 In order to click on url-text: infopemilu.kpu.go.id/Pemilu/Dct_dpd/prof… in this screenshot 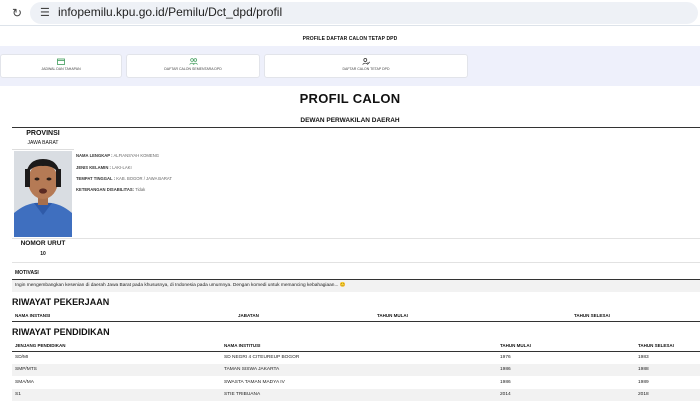, I will do `click(170, 12)`.